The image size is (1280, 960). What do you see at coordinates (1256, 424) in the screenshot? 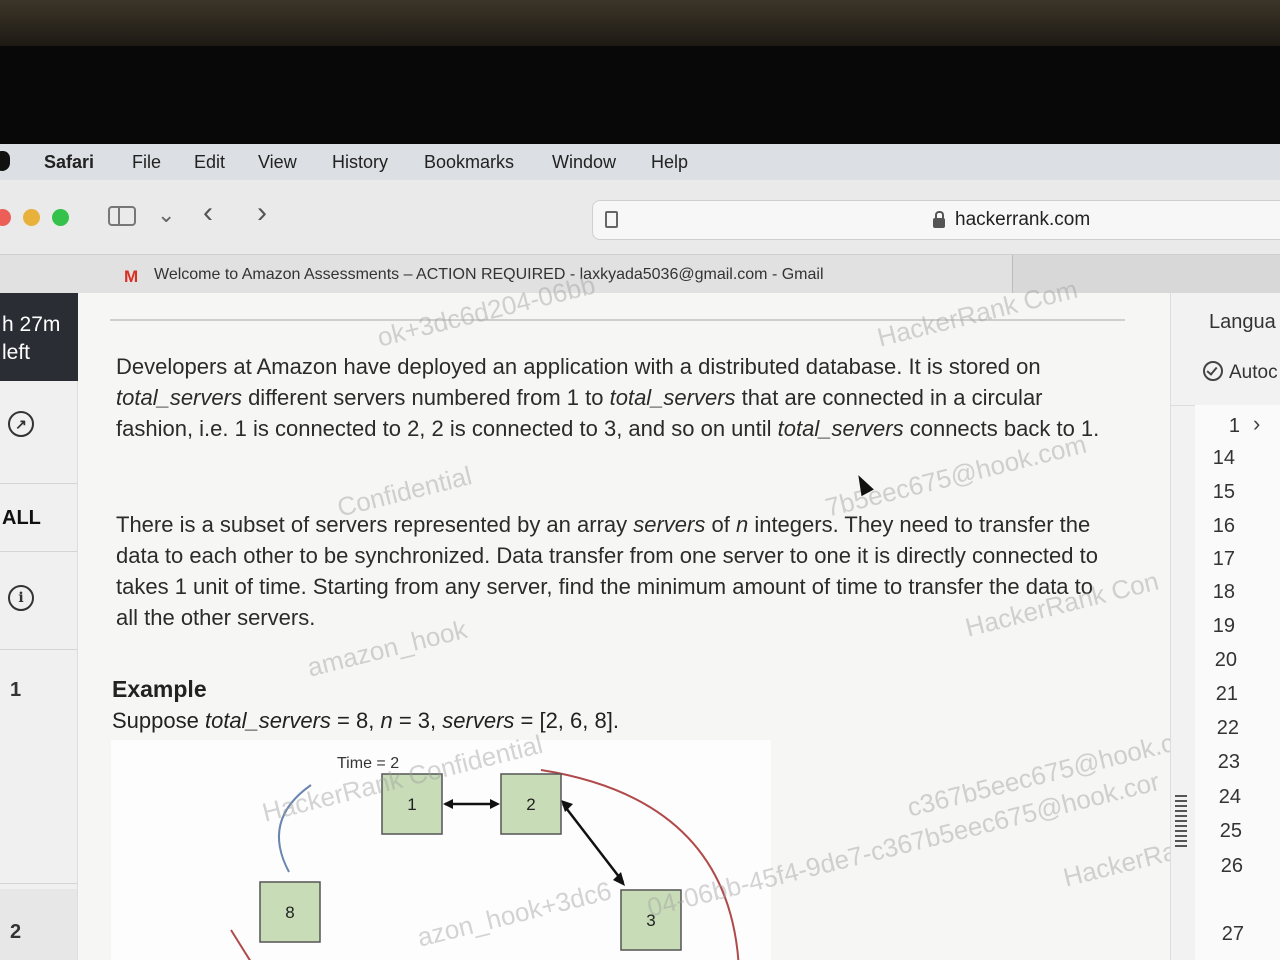
I see `chevron-right-icon: ›` at bounding box center [1256, 424].